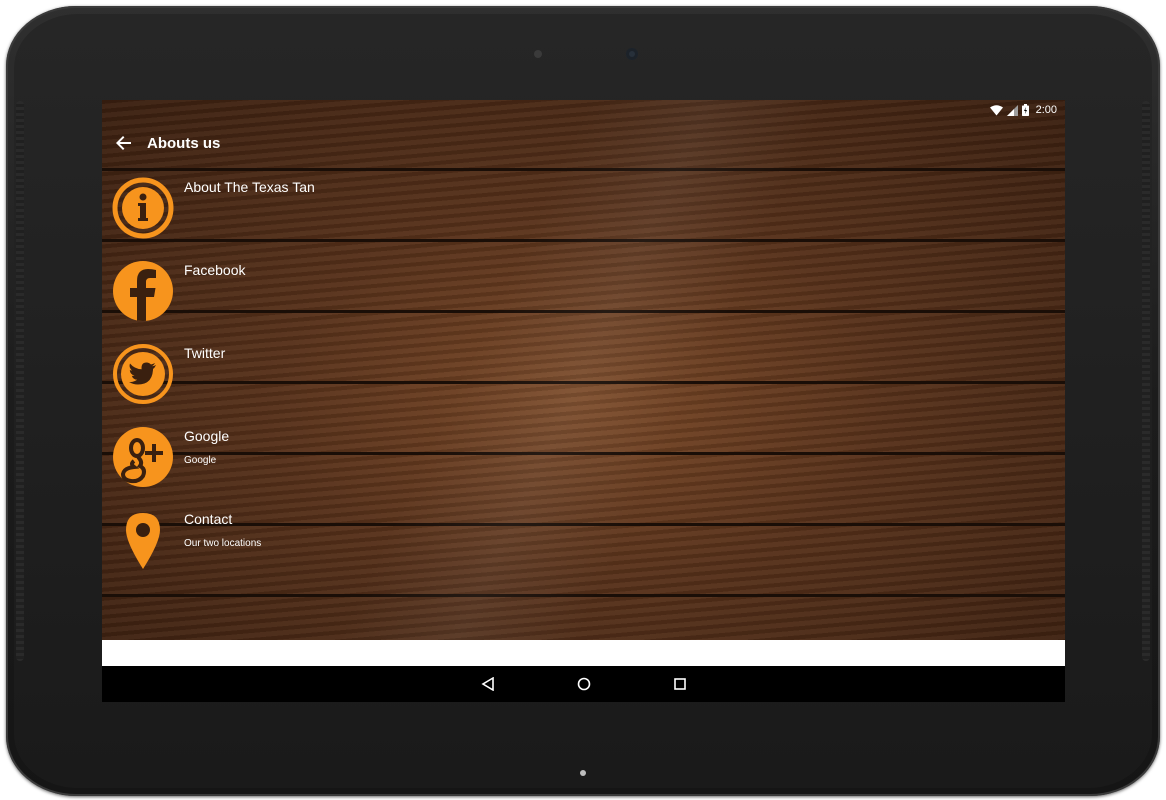  What do you see at coordinates (583, 543) in the screenshot?
I see `list-item-contact: Contact Our two locations` at bounding box center [583, 543].